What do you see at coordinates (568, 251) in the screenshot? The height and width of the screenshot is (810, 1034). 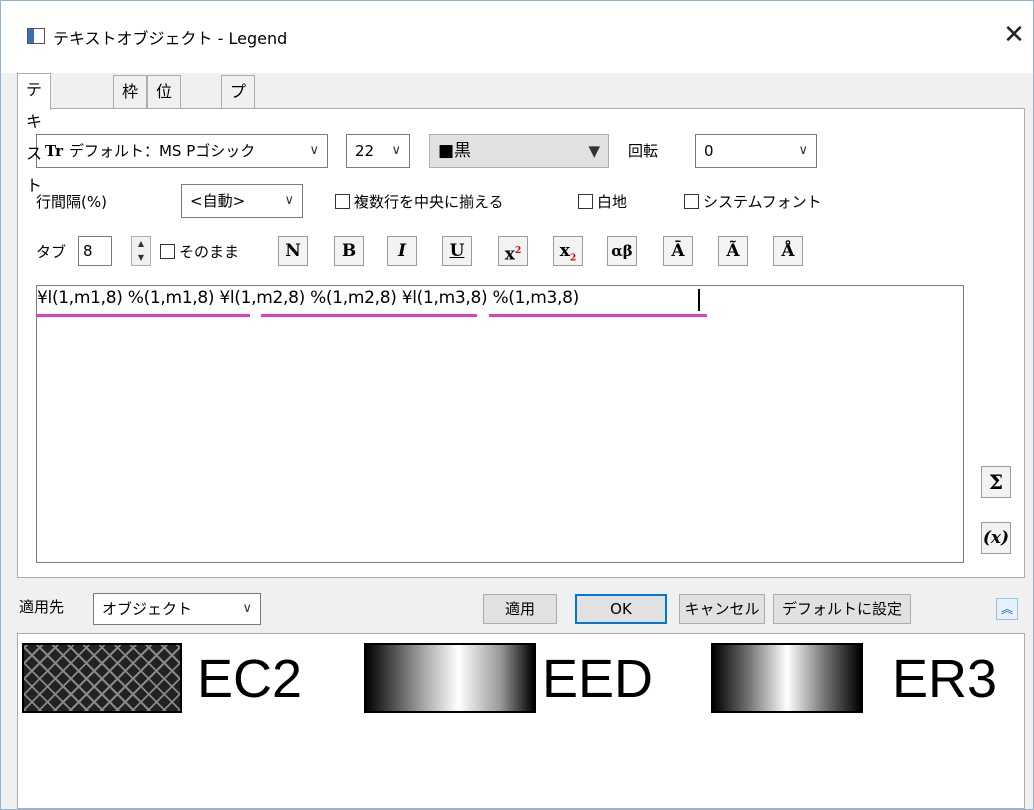 I see `subscript-button: x2` at bounding box center [568, 251].